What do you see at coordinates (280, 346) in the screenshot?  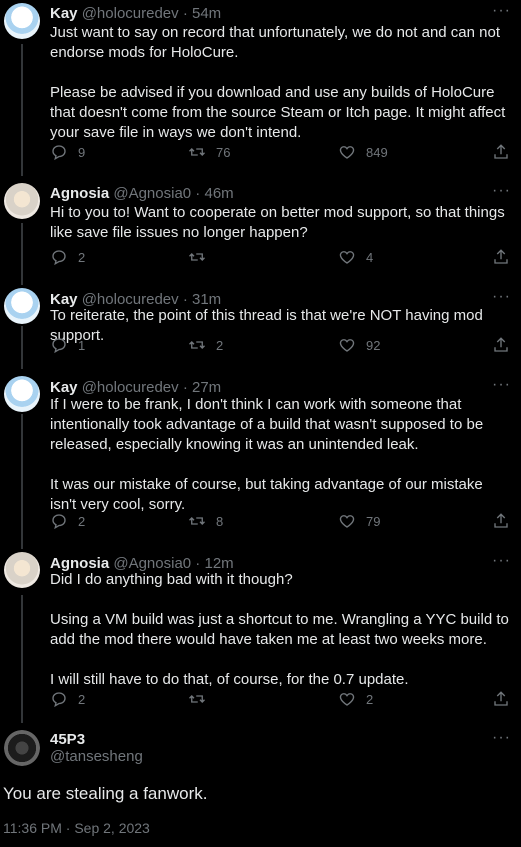 I see `tweet-actions: 1 2 92` at bounding box center [280, 346].